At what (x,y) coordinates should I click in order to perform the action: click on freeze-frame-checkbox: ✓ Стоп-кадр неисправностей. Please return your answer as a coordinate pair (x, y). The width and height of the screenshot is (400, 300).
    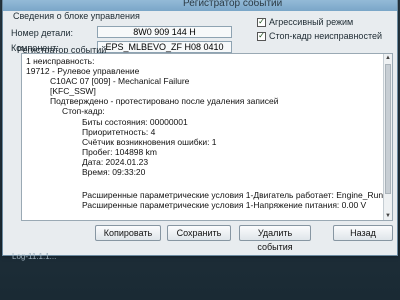
    Looking at the image, I should click on (319, 36).